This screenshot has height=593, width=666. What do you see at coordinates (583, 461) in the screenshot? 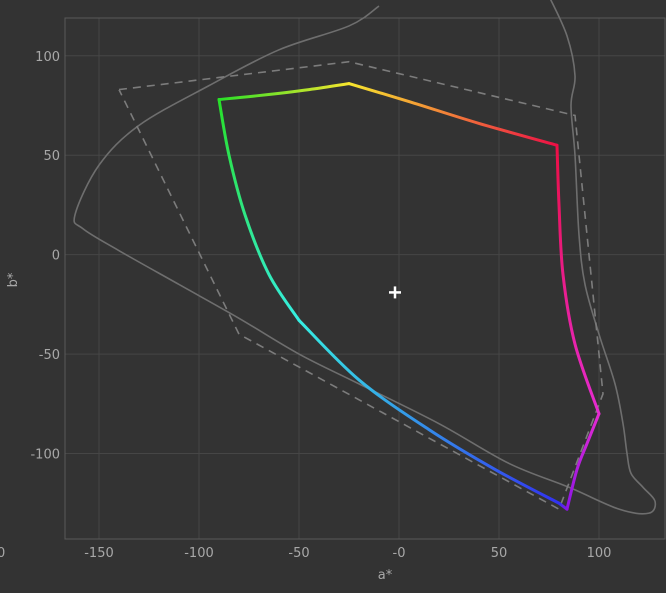
I see `gamut-edge-magenta-violet` at bounding box center [583, 461].